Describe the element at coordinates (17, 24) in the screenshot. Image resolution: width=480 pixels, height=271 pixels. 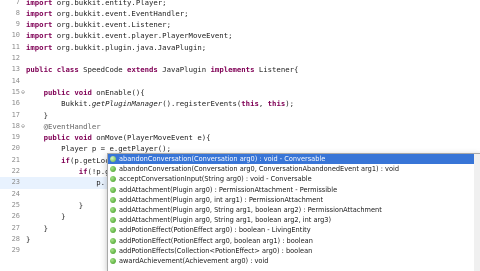
I see `line-number: 9` at that location.